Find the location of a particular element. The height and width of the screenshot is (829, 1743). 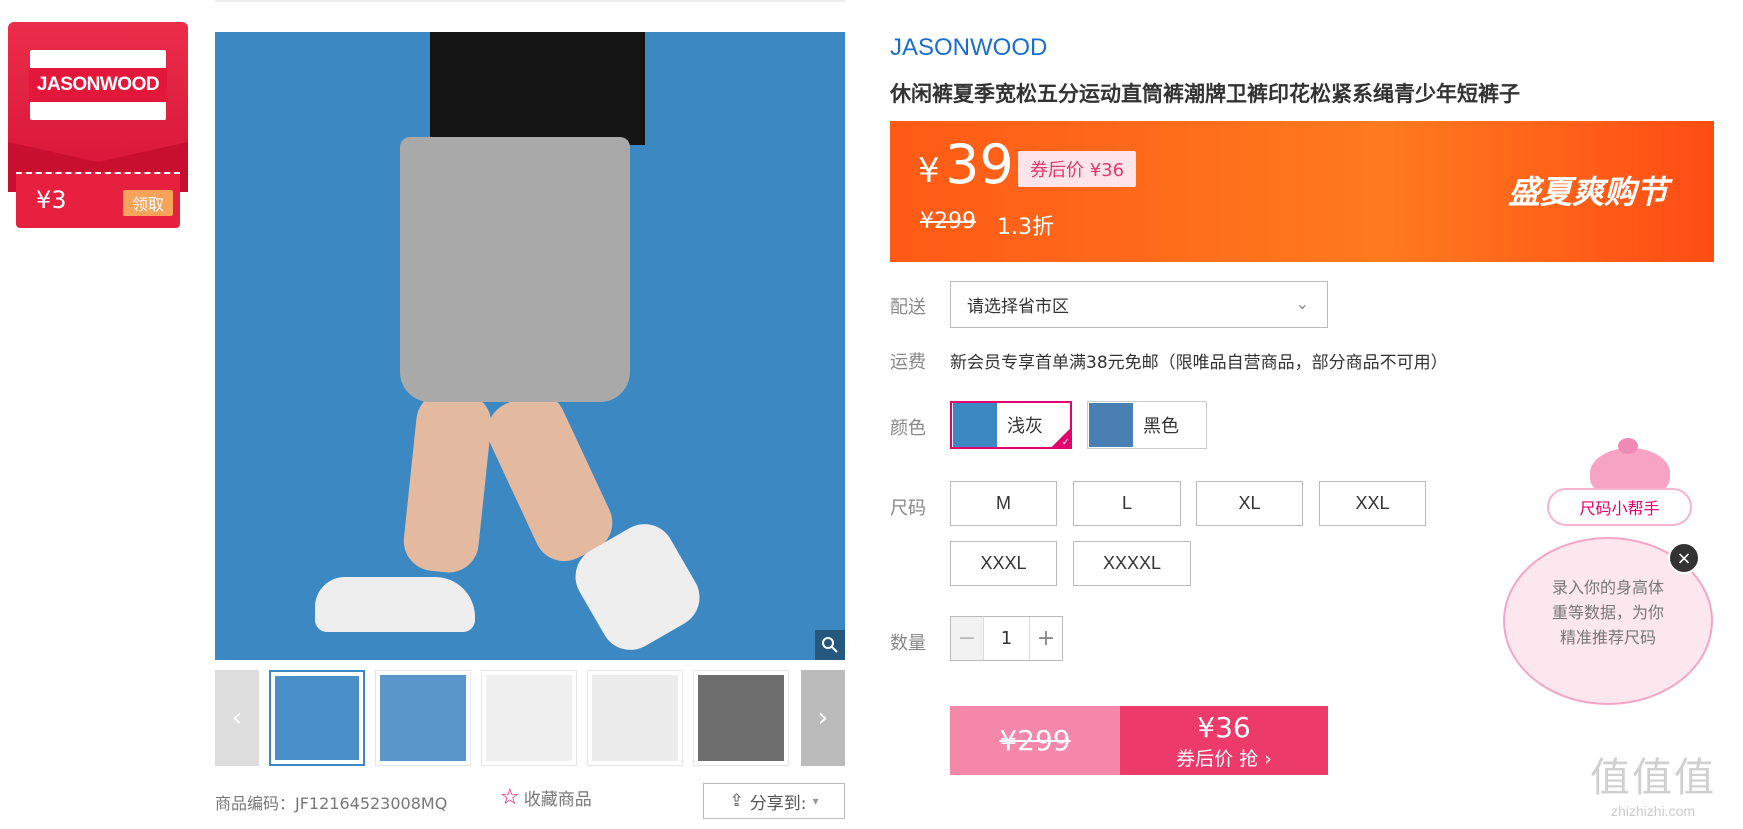

top-divider is located at coordinates (530, 1).